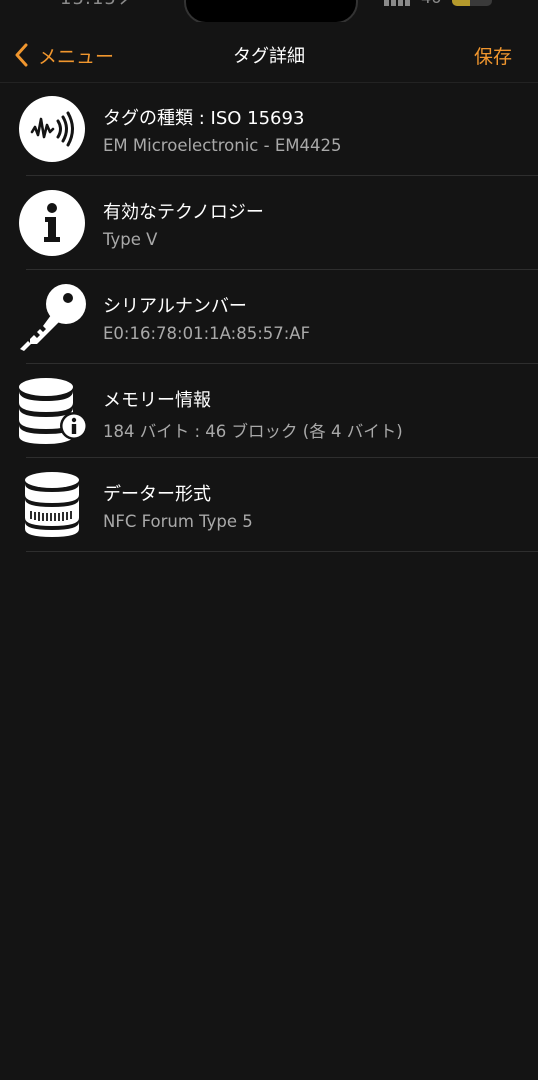 This screenshot has height=1080, width=538. I want to click on detail-value: EM Microelectronic - EM4425, so click(222, 145).